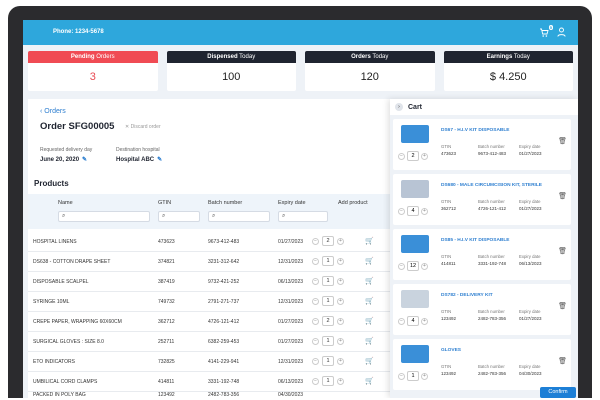 This screenshot has width=600, height=400. Describe the element at coordinates (475, 240) in the screenshot. I see `cart-item-name: DS85 - H.I.V KIT DISPOSABLE` at that location.